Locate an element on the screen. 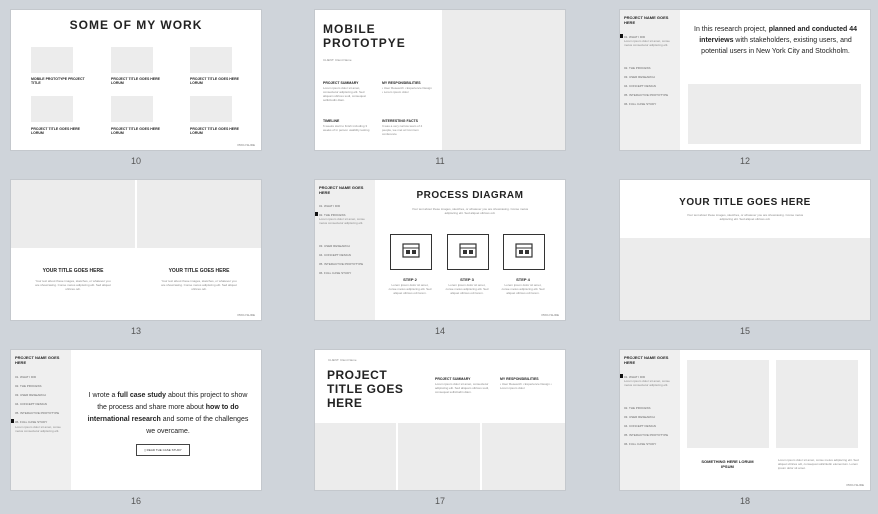  caption-title: SOMETHING HERE LORUM IPSUM is located at coordinates (727, 464).